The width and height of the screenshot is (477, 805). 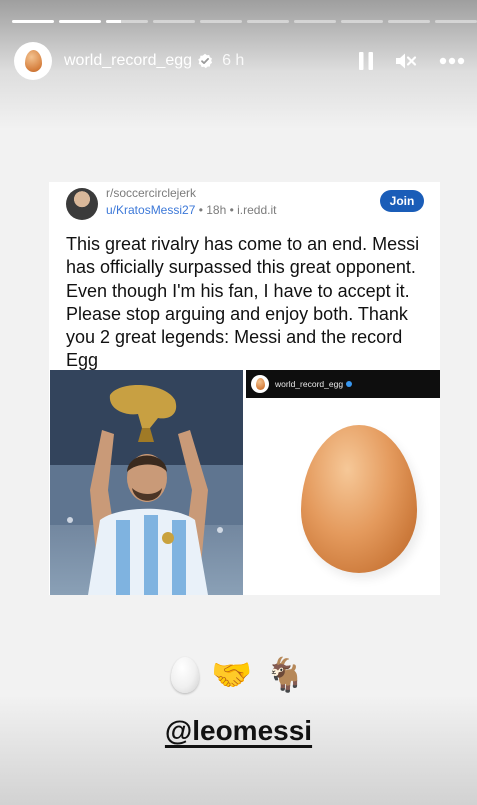 I want to click on handshake-emoji-icon: 🤝, so click(x=232, y=674).